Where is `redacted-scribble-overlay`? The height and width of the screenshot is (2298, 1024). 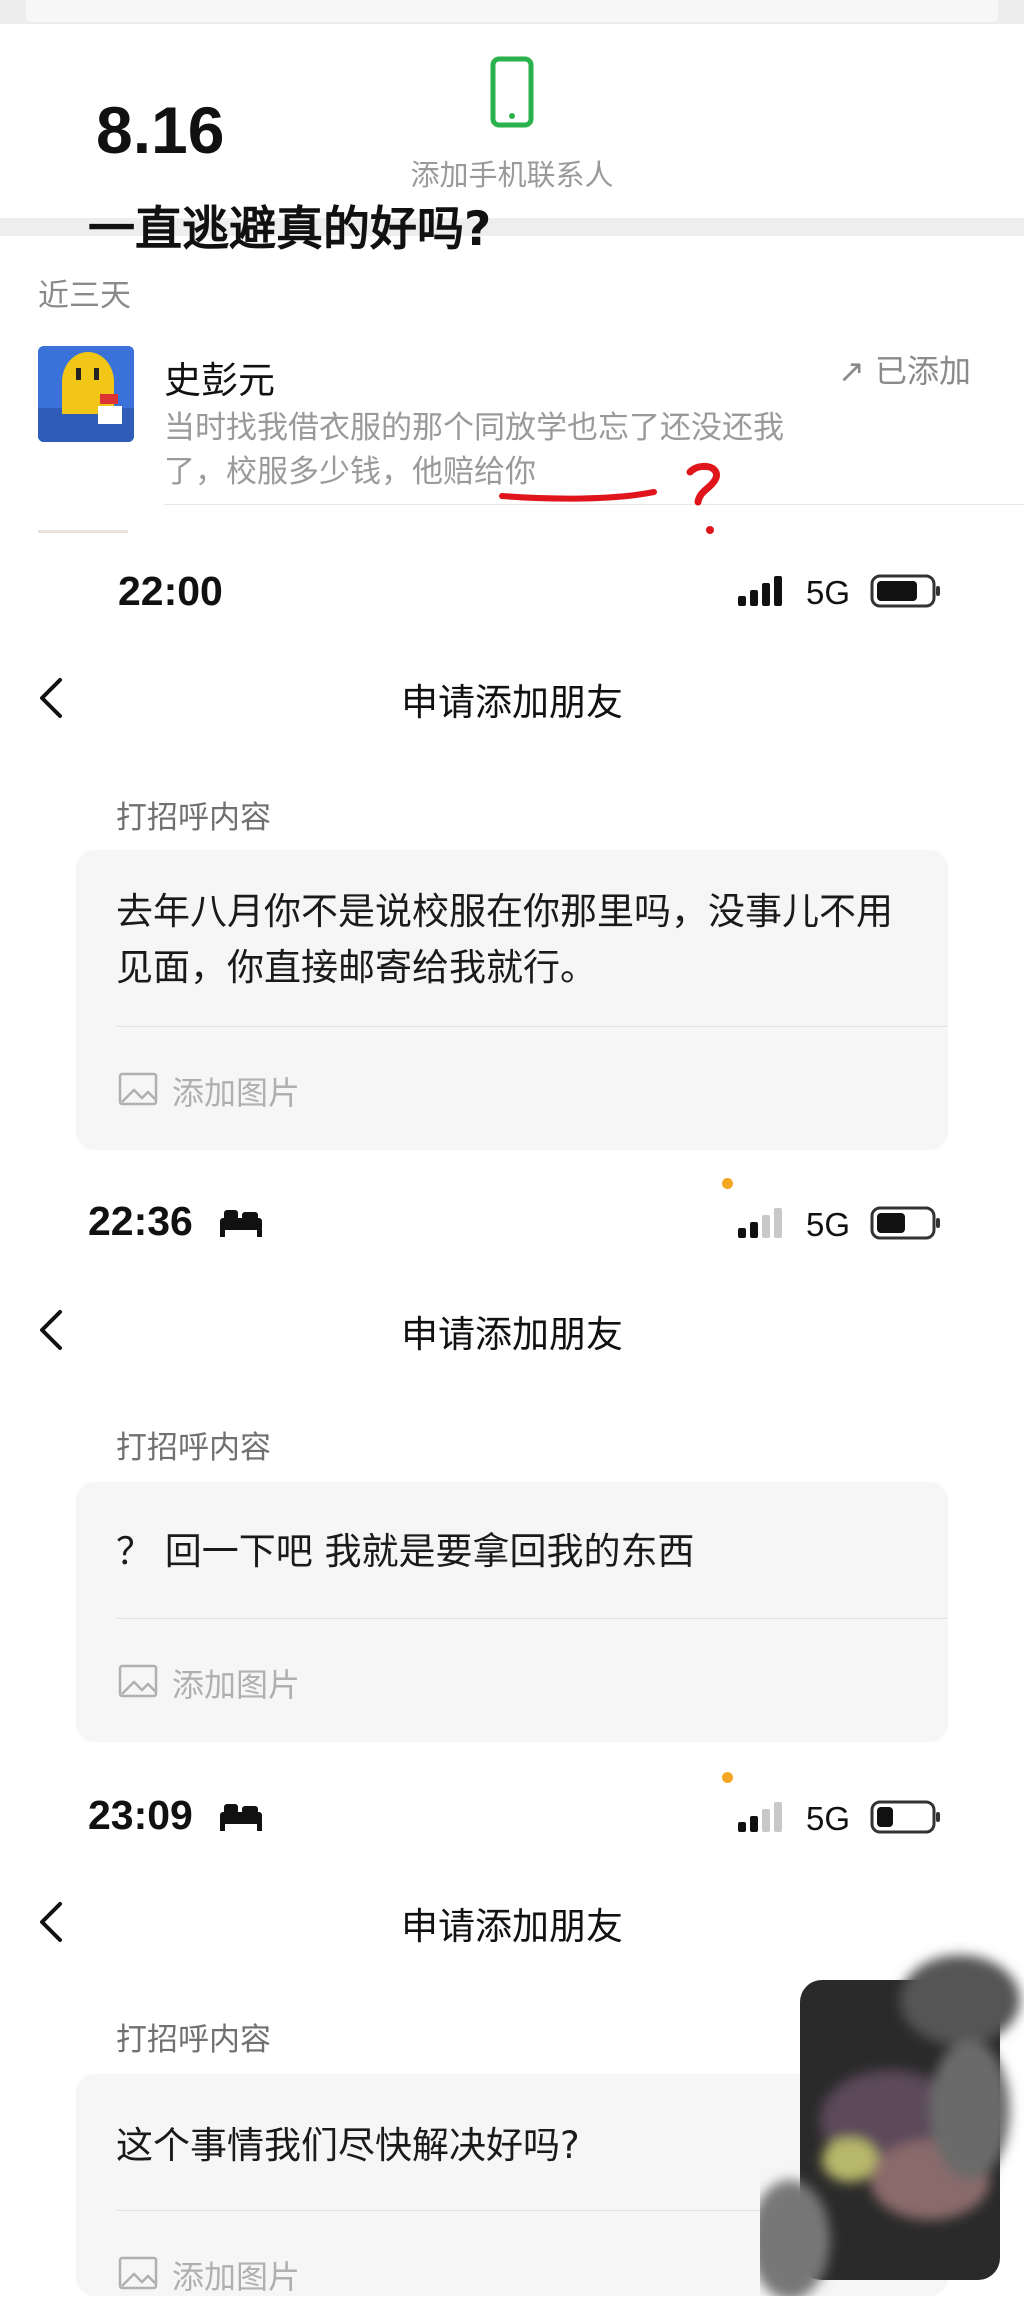
redacted-scribble-overlay is located at coordinates (890, 2125).